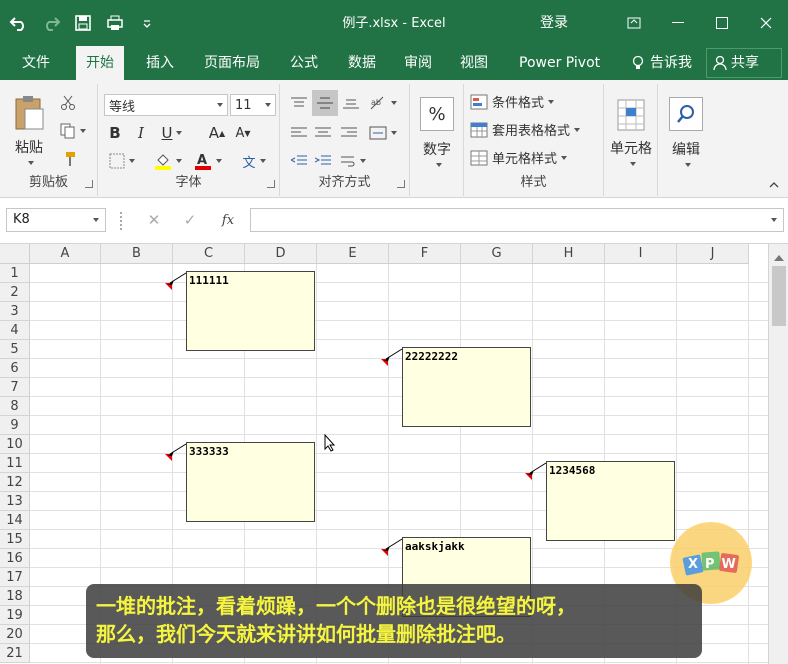  Describe the element at coordinates (686, 132) in the screenshot. I see `editing-button: 编辑` at that location.